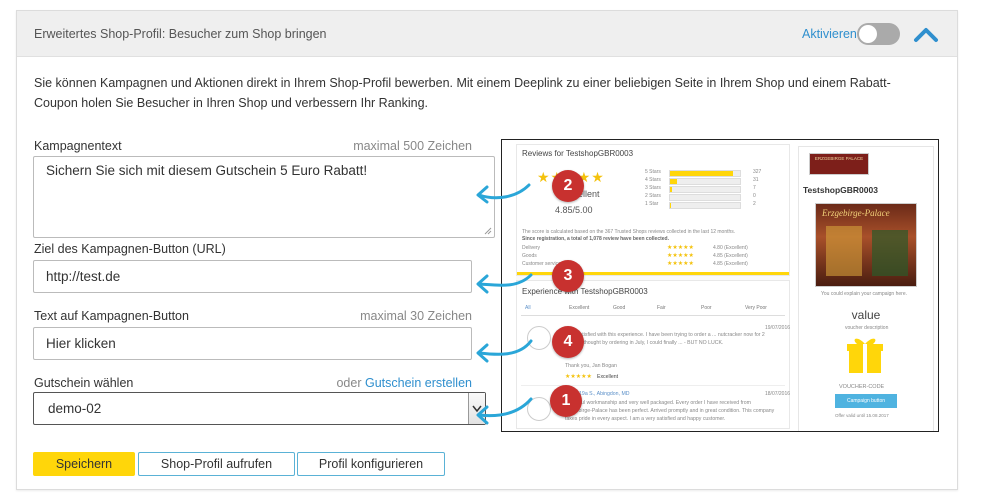 The height and width of the screenshot is (498, 981). Describe the element at coordinates (756, 308) in the screenshot. I see `filter-tab: Very Poor` at that location.